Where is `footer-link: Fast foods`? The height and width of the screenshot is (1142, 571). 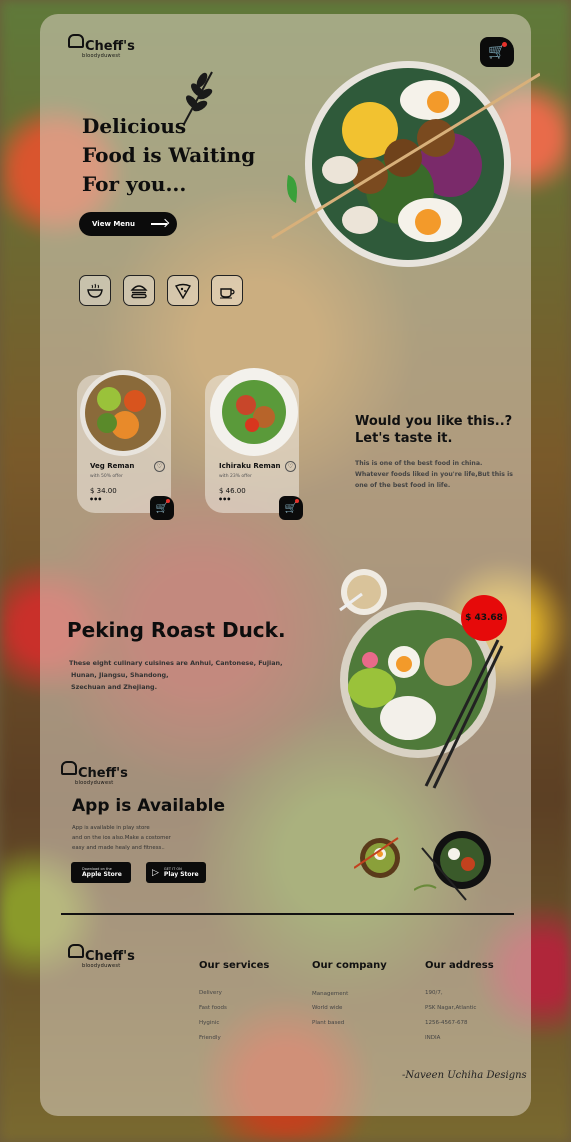
footer-link: Fast foods is located at coordinates (213, 1008).